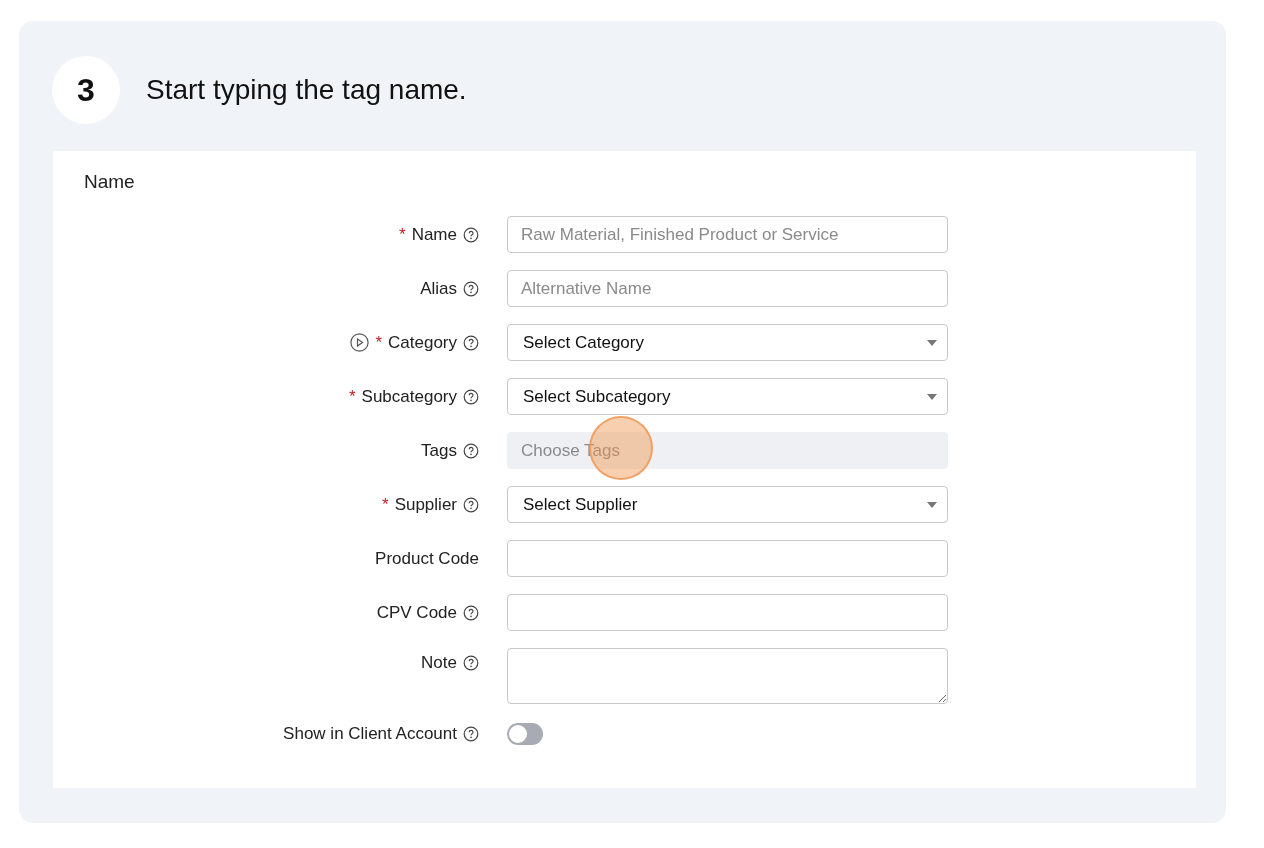 The height and width of the screenshot is (848, 1264). Describe the element at coordinates (438, 288) in the screenshot. I see `field-label: Alias` at that location.